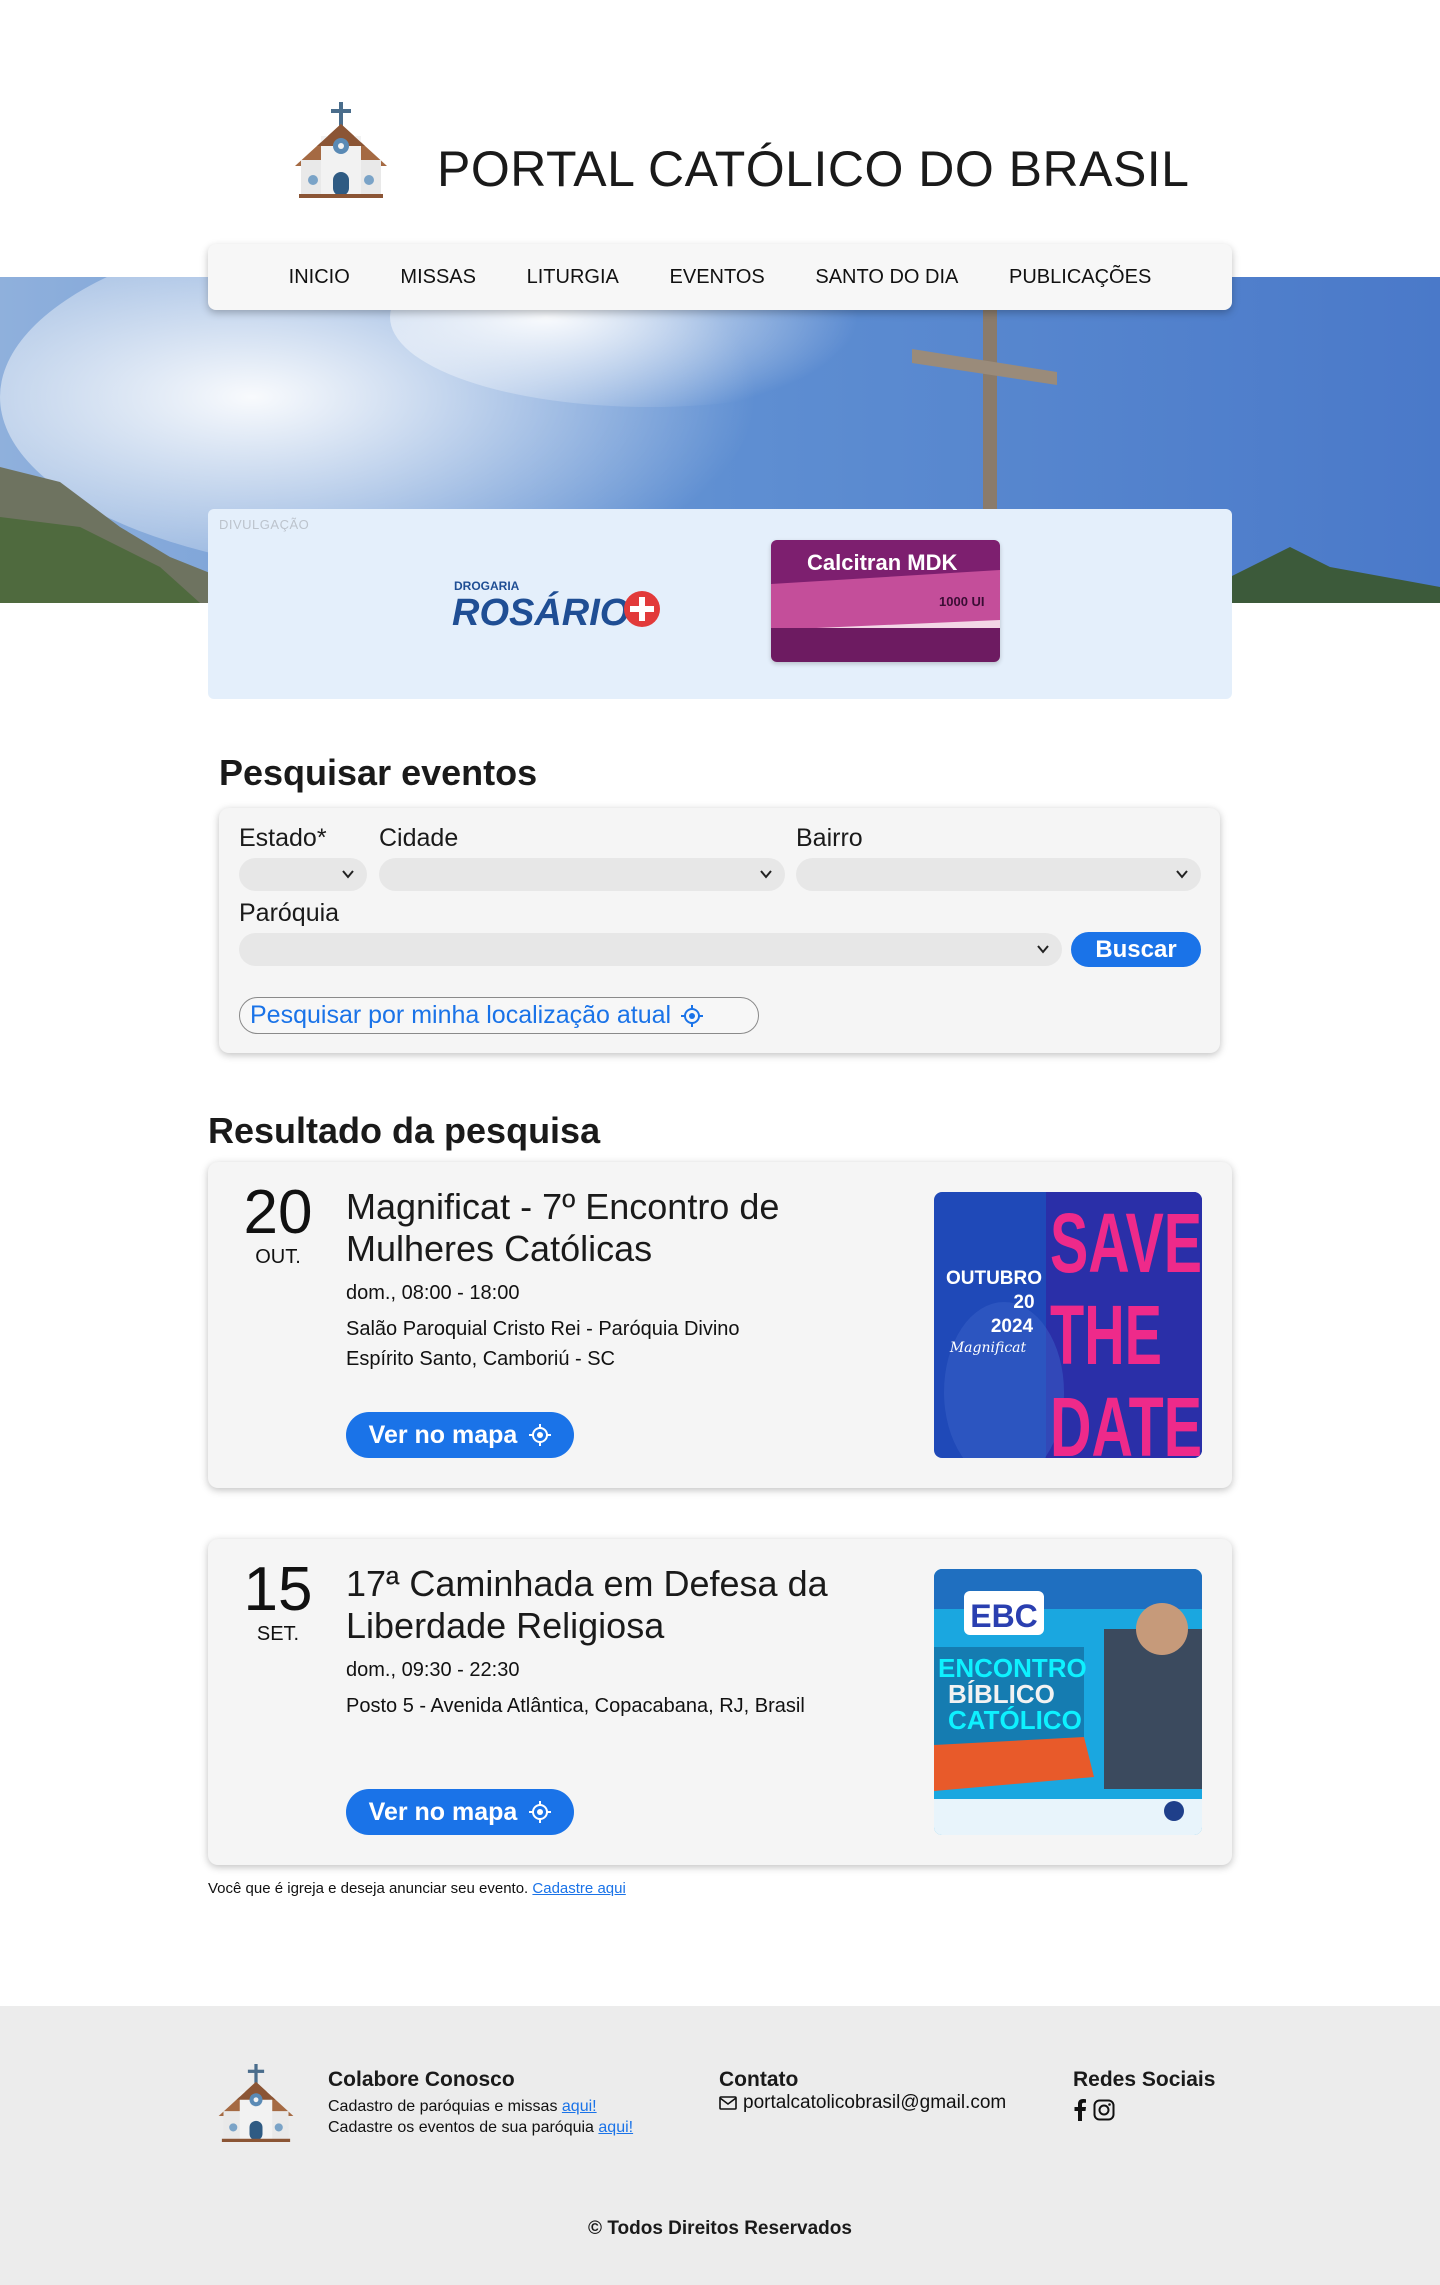  What do you see at coordinates (433, 1293) in the screenshot?
I see `event-time: dom., 08:00 - 18:00` at bounding box center [433, 1293].